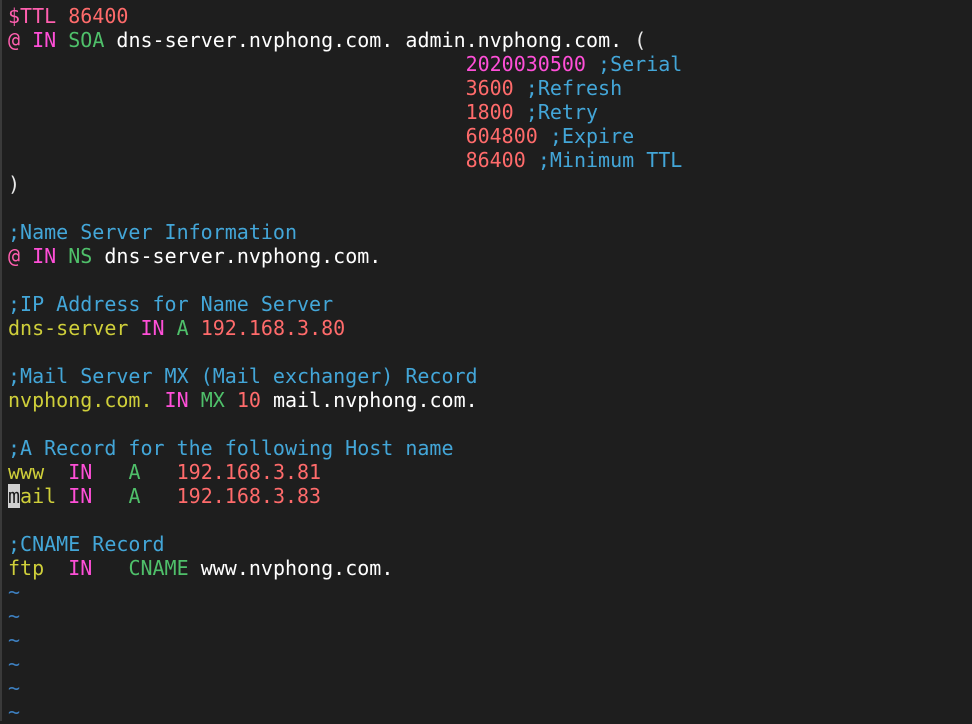  Describe the element at coordinates (640, 64) in the screenshot. I see `soa-serial-comment: ;Serial` at that location.